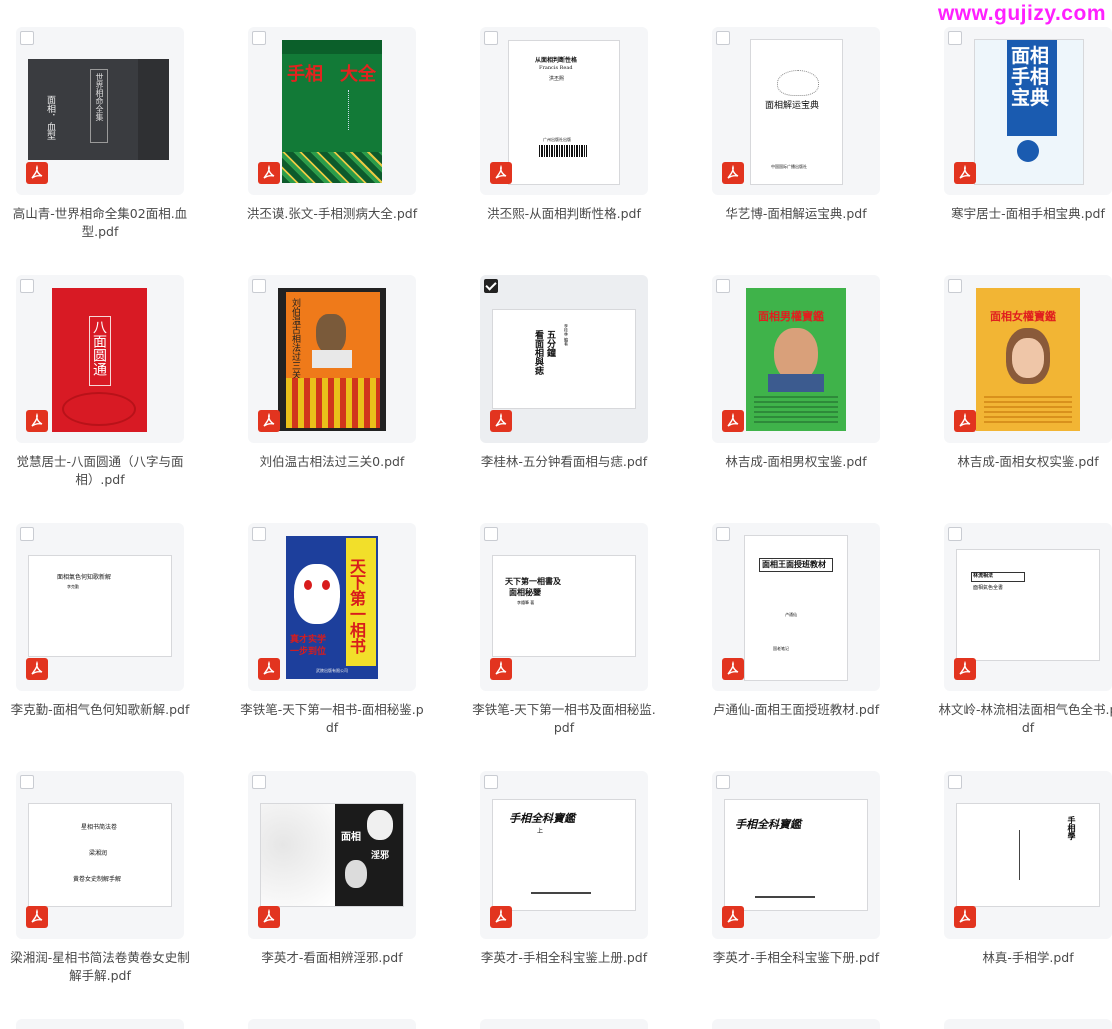 The height and width of the screenshot is (1029, 1112). What do you see at coordinates (332, 719) in the screenshot?
I see `file-name: 李铁笔-天下第一相书-面相秘鉴.pdf` at bounding box center [332, 719].